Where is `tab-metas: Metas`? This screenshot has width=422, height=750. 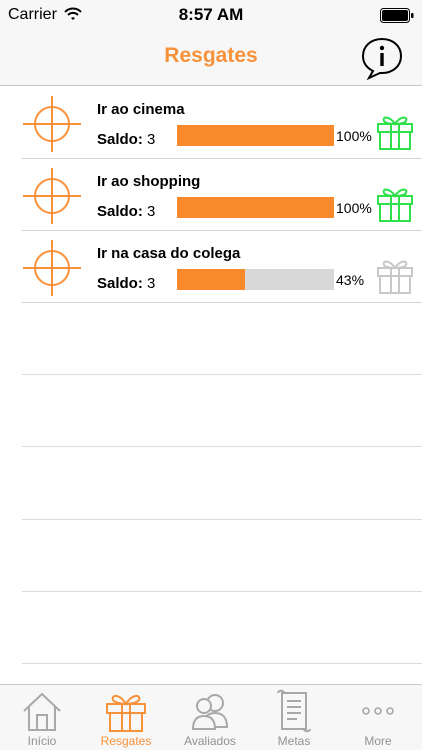 tab-metas: Metas is located at coordinates (294, 717).